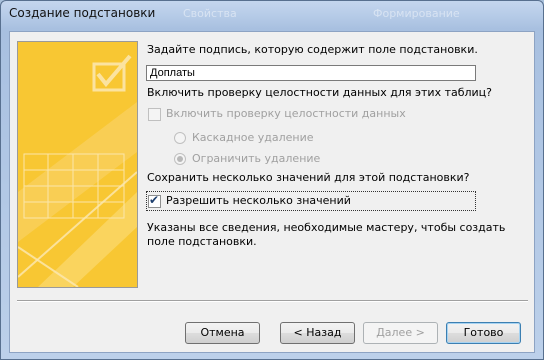 The height and width of the screenshot is (360, 544). What do you see at coordinates (202, 241) in the screenshot?
I see `finish-info-line2: поле подстановки.` at bounding box center [202, 241].